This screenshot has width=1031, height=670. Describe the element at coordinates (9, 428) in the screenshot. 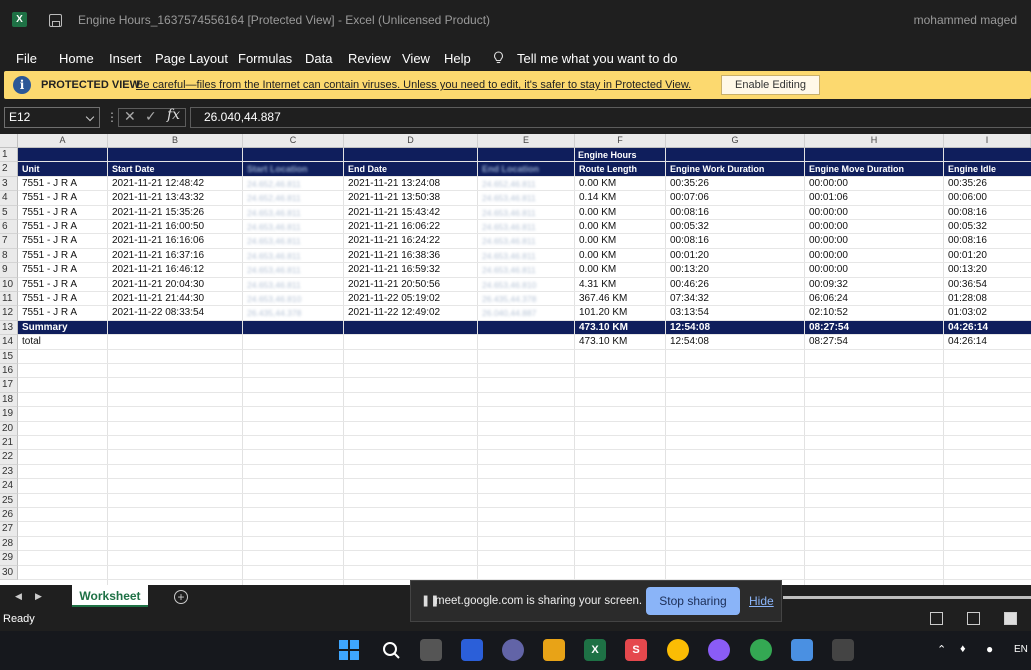

I see `row-header-20: 20` at that location.